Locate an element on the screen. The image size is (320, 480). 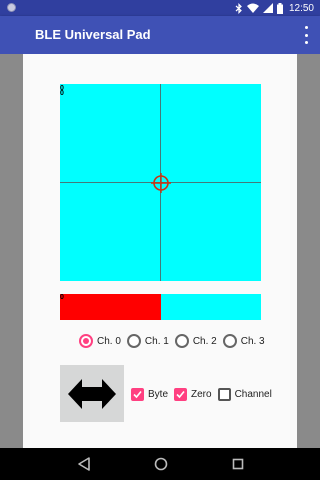
checkbox-label: Channel is located at coordinates (253, 394).